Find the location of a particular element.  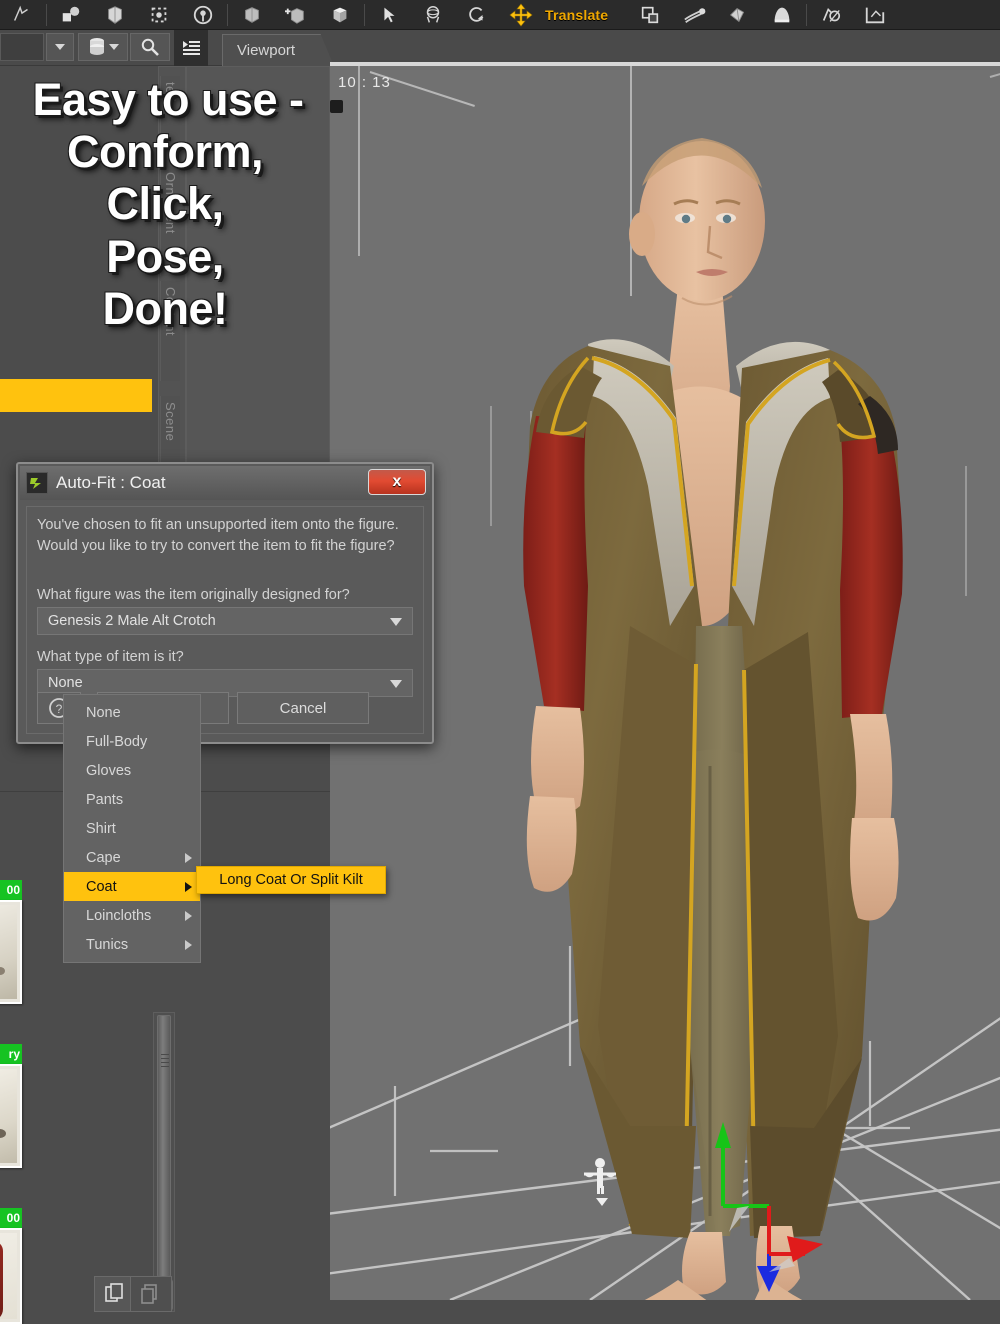

close-icon: x is located at coordinates (397, 482).